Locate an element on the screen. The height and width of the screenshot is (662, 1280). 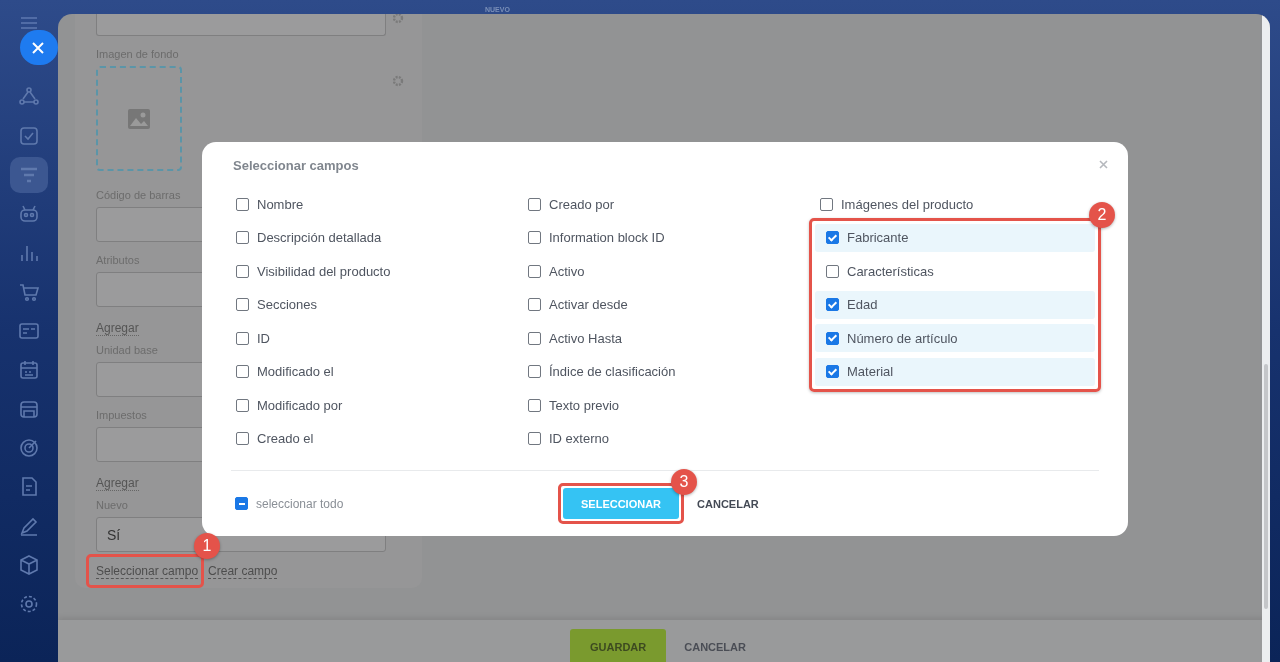
callout-badge: 2 is located at coordinates (1102, 214).